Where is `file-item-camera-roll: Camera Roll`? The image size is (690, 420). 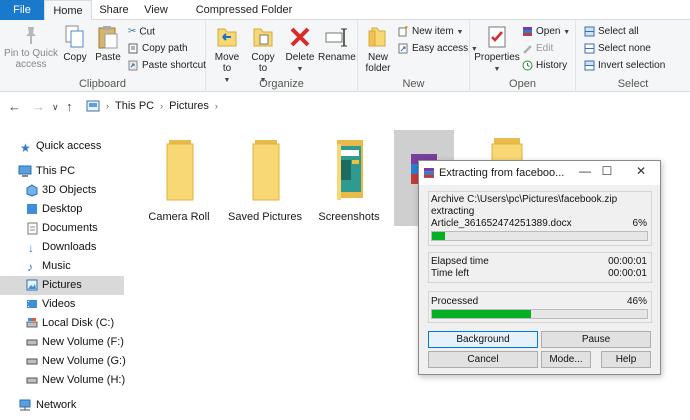 file-item-camera-roll: Camera Roll is located at coordinates (179, 178).